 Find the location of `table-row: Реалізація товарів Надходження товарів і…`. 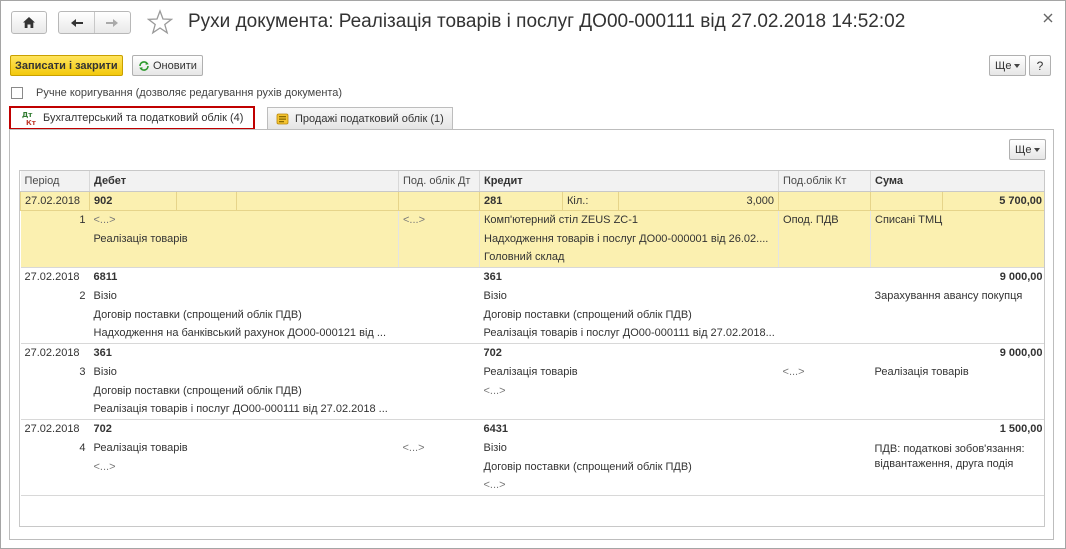

table-row: Реалізація товарів Надходження товарів і… is located at coordinates (532, 238).